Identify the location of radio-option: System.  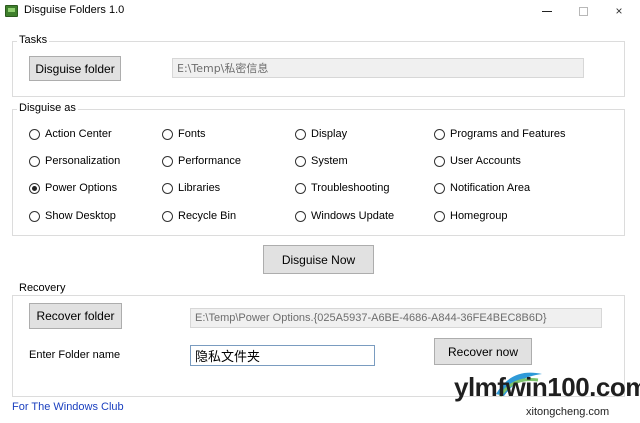
(321, 161).